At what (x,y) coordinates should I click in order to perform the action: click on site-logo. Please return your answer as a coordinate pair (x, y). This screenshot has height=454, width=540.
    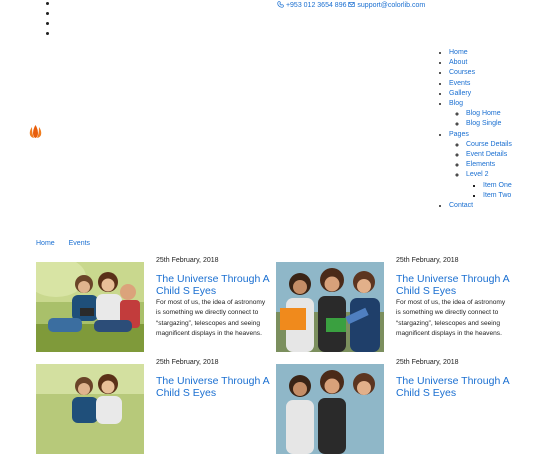
    Looking at the image, I should click on (35, 132).